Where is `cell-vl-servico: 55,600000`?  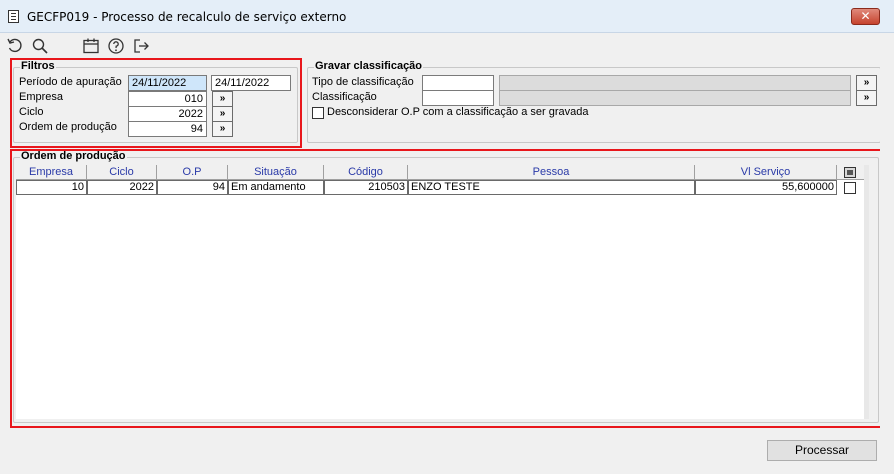 cell-vl-servico: 55,600000 is located at coordinates (766, 187).